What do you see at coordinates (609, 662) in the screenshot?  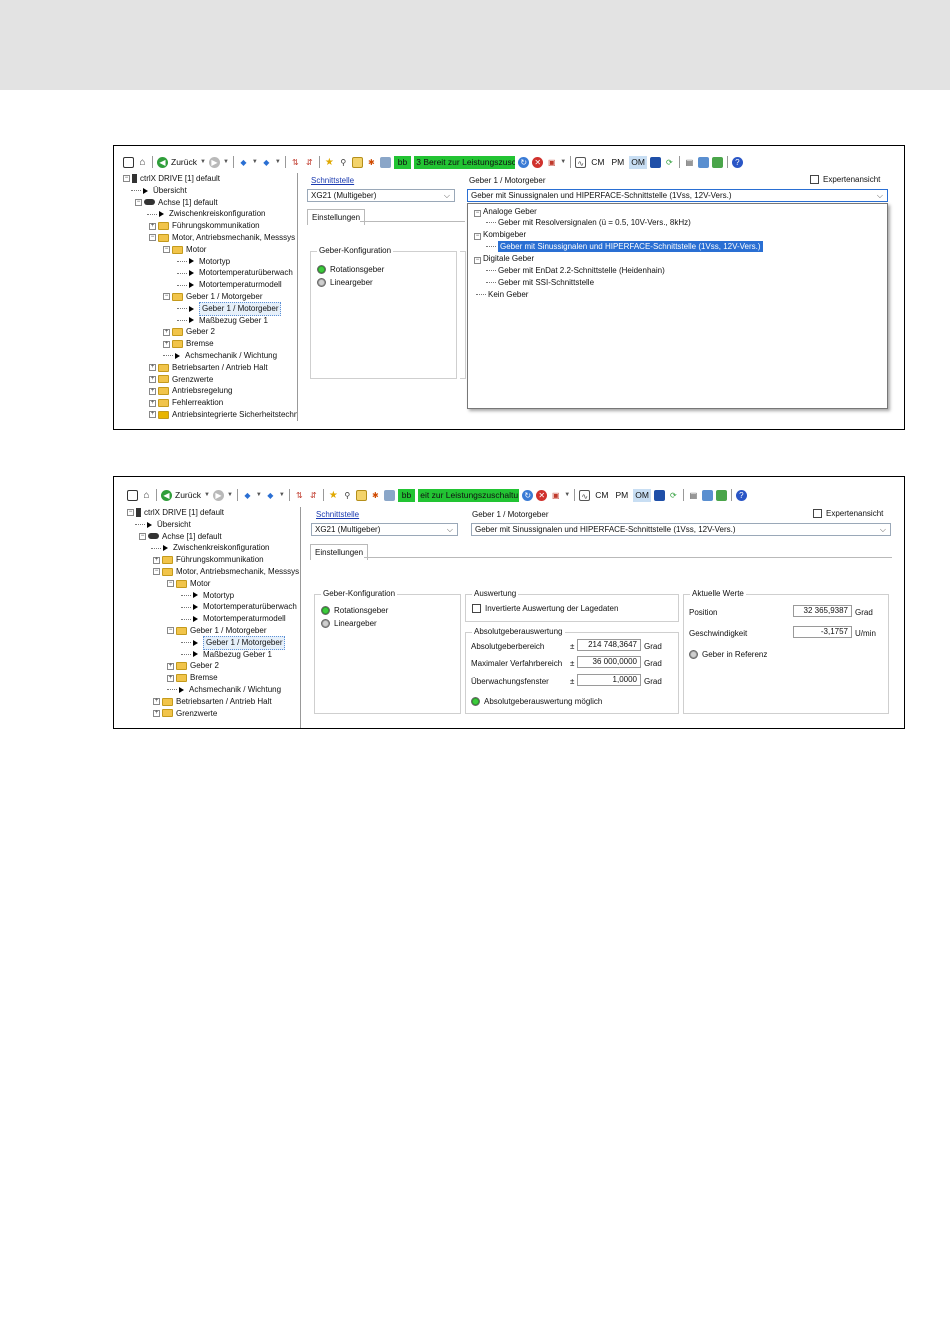 I see `max-travel-input: 36 000,0000` at bounding box center [609, 662].